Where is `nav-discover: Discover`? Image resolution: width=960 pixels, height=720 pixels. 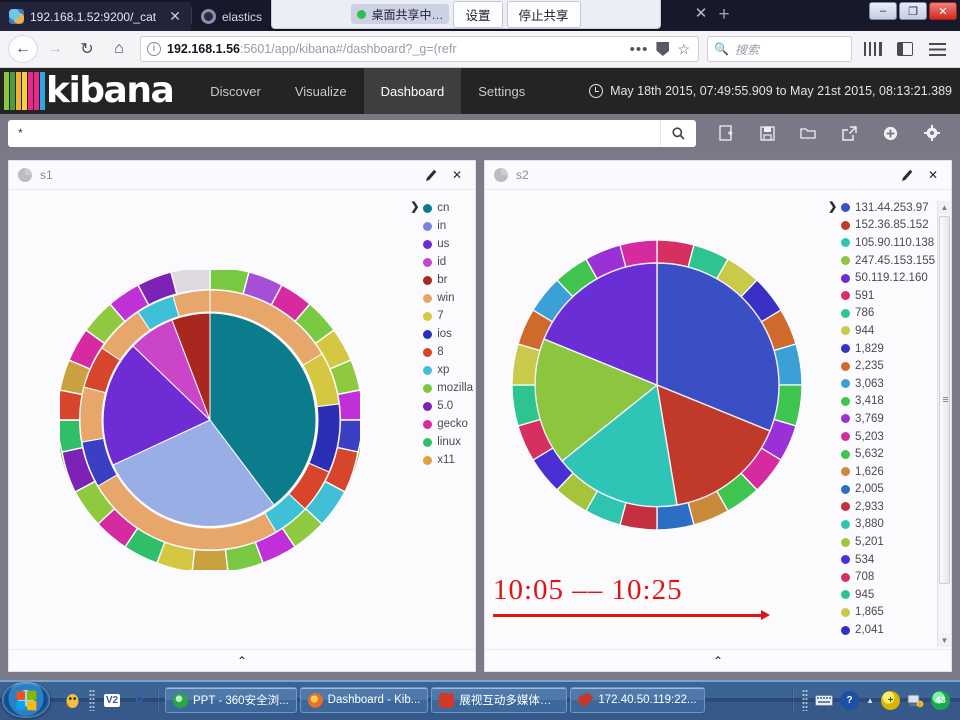
nav-discover: Discover is located at coordinates (235, 91).